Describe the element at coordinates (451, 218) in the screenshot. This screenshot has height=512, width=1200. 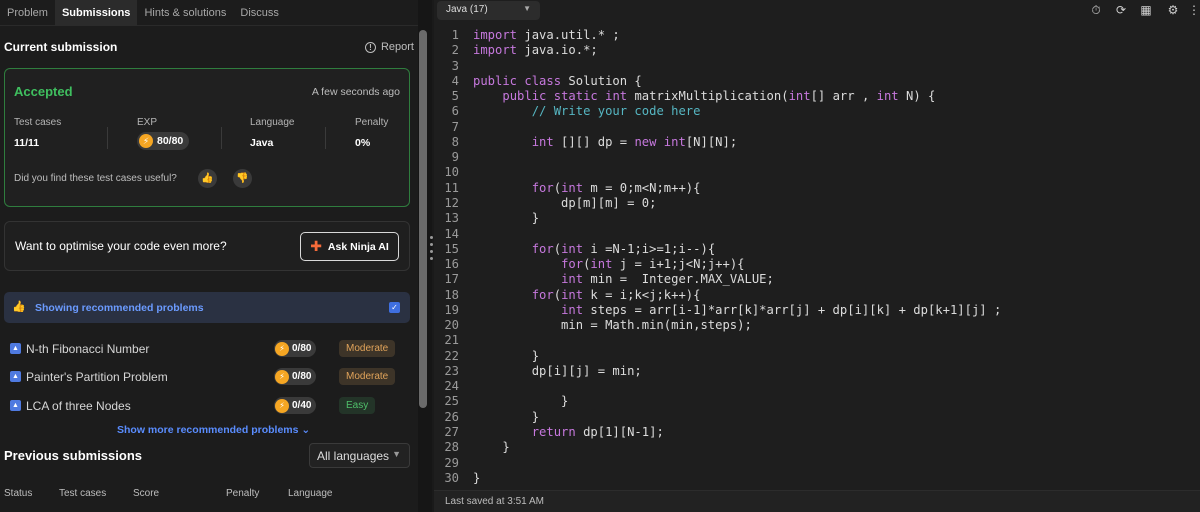
I see `line-number: 13` at that location.